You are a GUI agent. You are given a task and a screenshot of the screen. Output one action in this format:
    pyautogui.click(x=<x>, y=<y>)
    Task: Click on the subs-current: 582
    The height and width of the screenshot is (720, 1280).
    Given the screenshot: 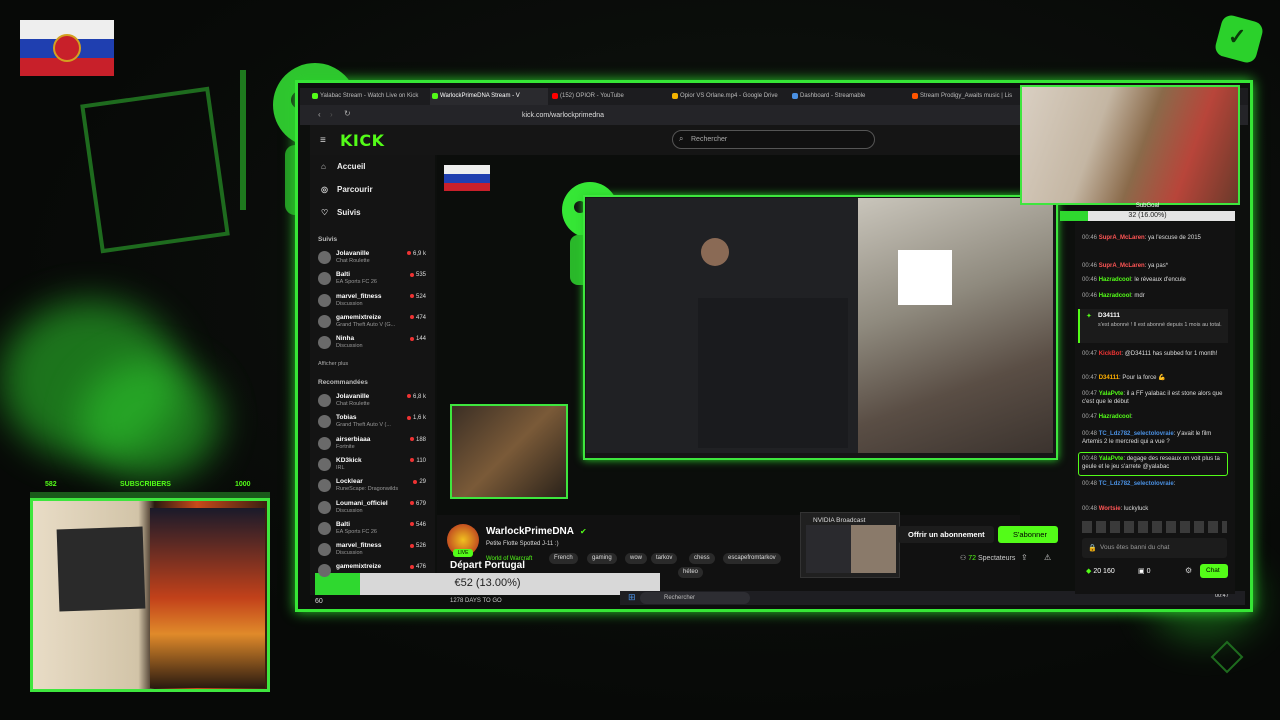 What is the action you would take?
    pyautogui.click(x=51, y=484)
    